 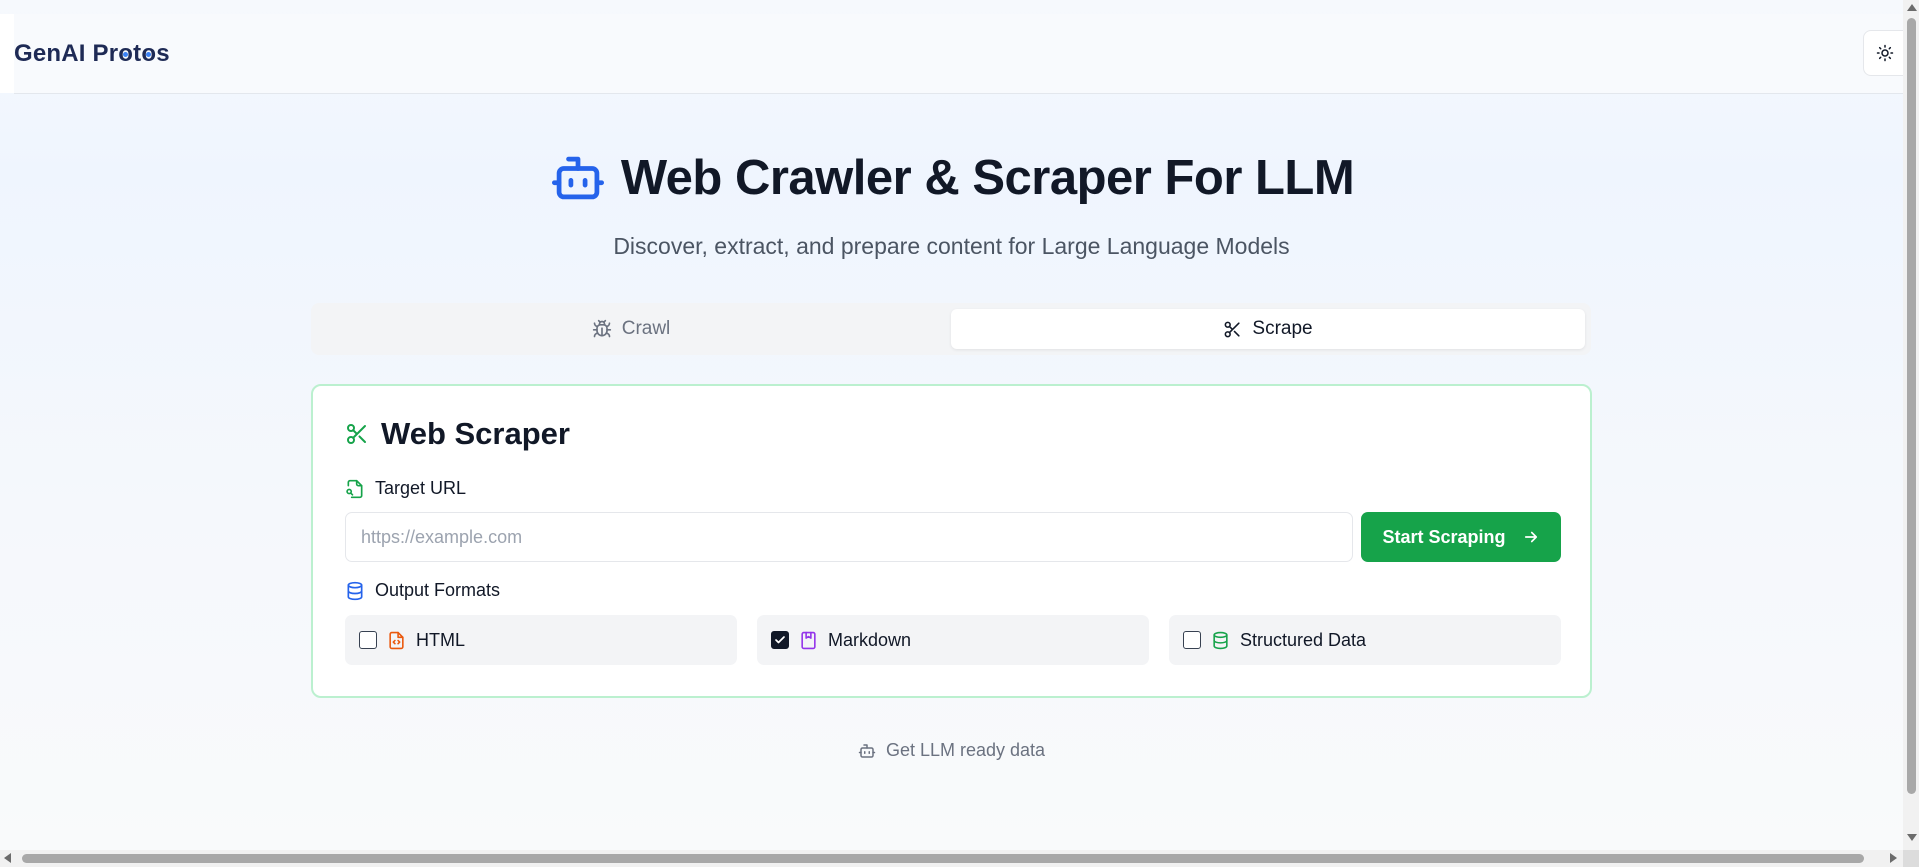 What do you see at coordinates (870, 639) in the screenshot?
I see `format-markdown-label: Markdown` at bounding box center [870, 639].